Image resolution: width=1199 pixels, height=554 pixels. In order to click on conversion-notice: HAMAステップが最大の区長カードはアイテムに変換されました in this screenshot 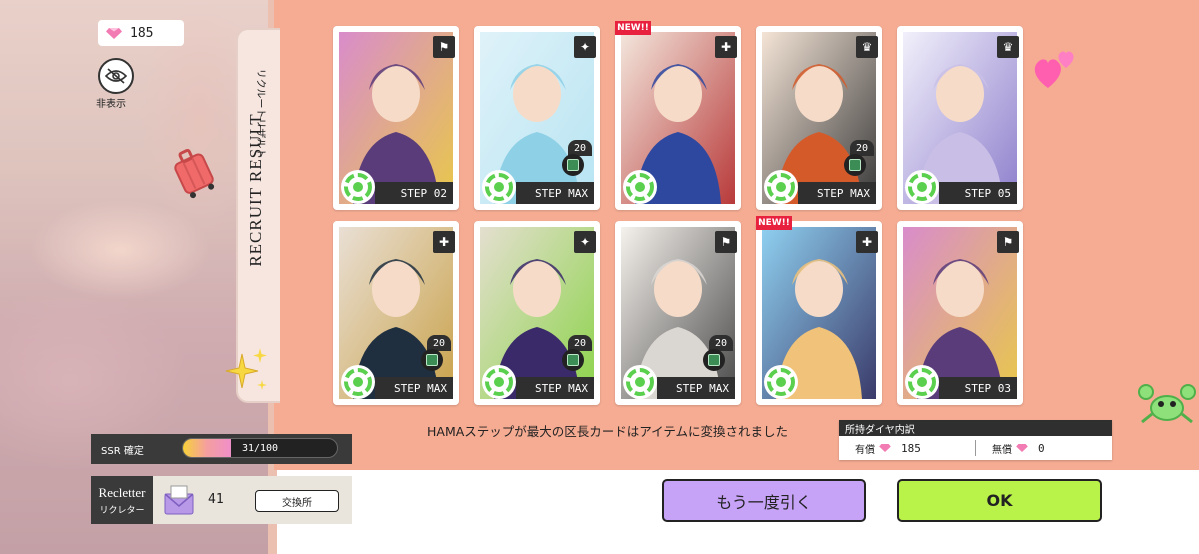, I will do `click(608, 431)`.